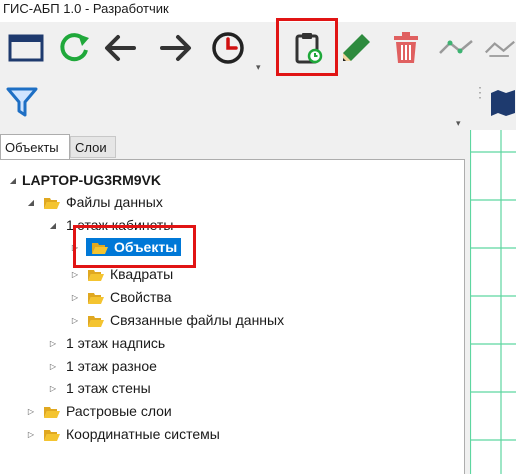 The image size is (516, 474). Describe the element at coordinates (458, 123) in the screenshot. I see `toolbar2-overflow-icon: ▾` at that location.